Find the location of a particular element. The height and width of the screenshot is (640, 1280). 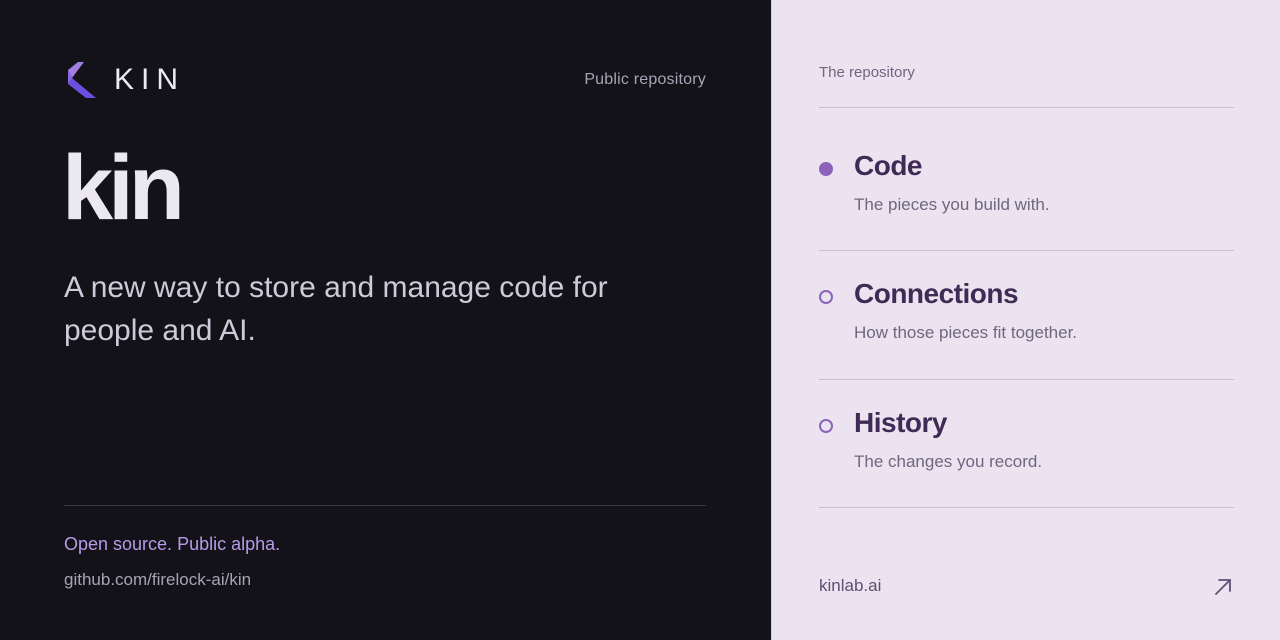

item-description: The changes you record. is located at coordinates (948, 461).